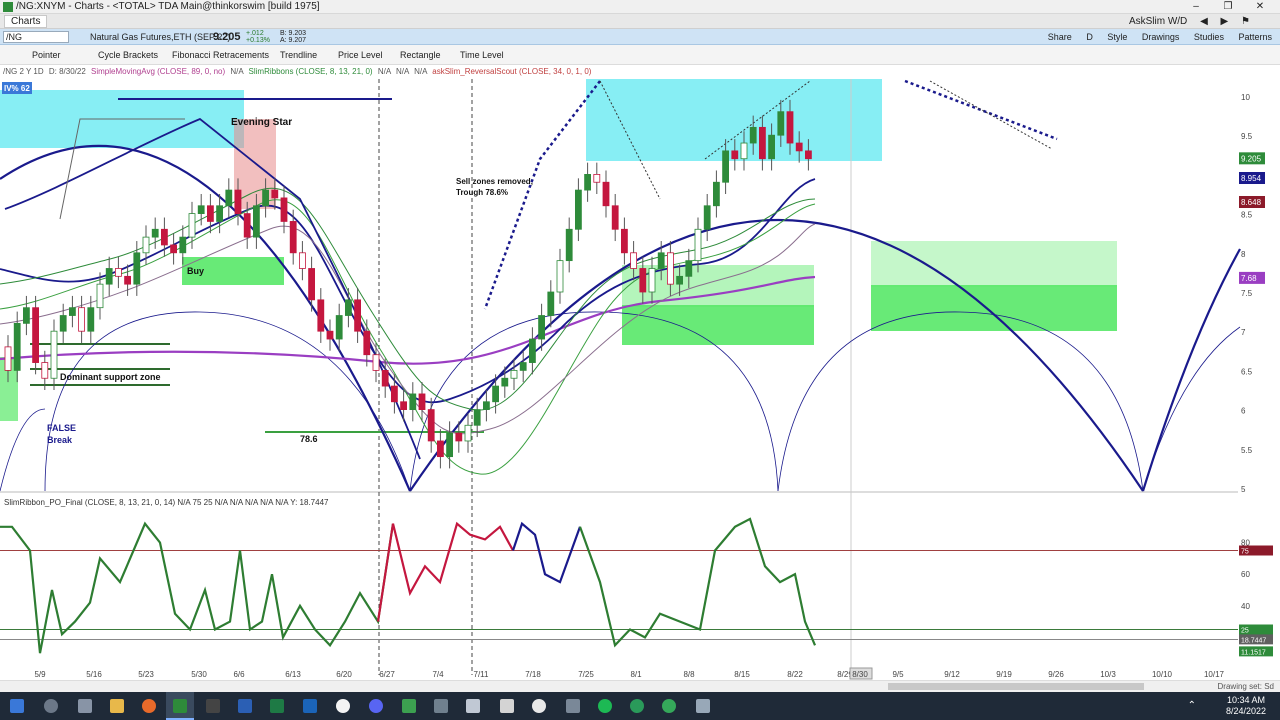 The width and height of the screenshot is (1280, 720). What do you see at coordinates (669, 706) in the screenshot?
I see `app3-icon` at bounding box center [669, 706].